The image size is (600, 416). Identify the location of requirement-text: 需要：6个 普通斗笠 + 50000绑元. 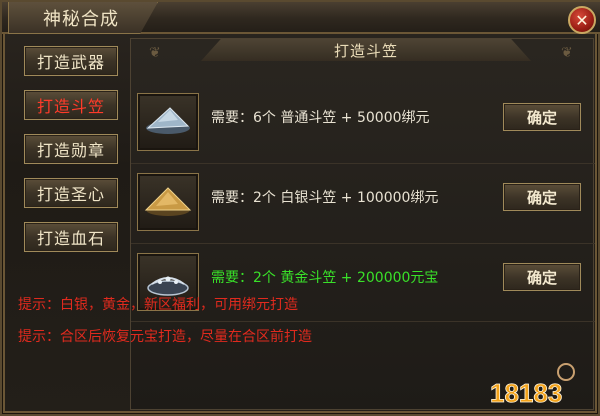
(320, 118).